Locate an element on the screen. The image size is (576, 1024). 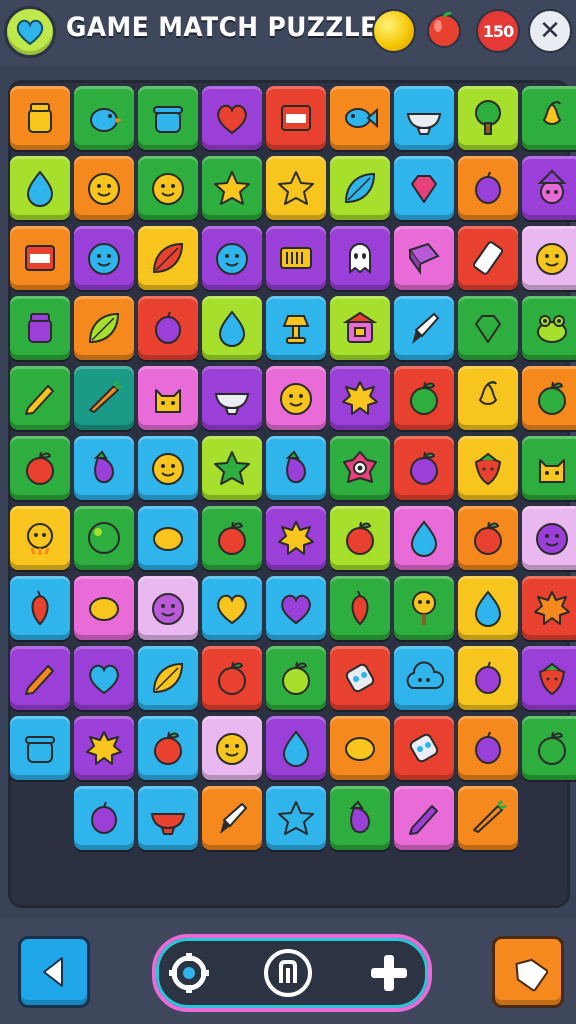
coin-icon is located at coordinates (394, 31).